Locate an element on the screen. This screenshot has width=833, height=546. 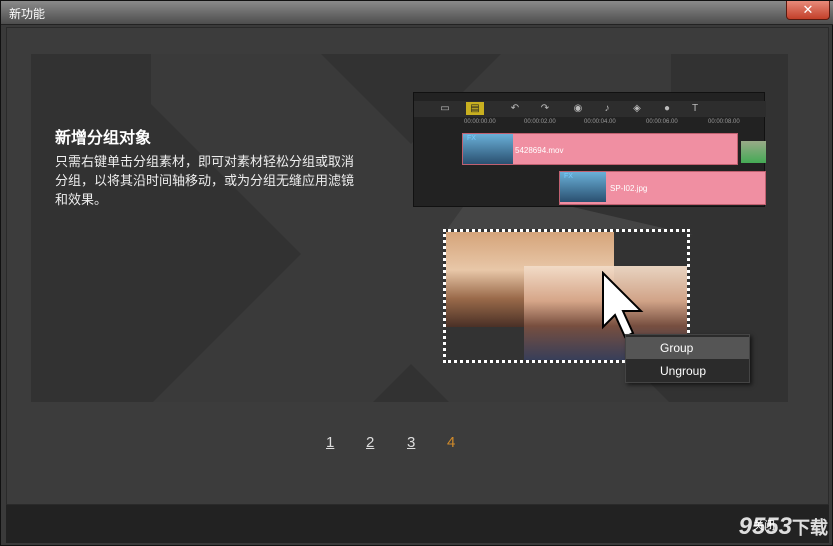
page-link-2: 2 is located at coordinates (370, 442).